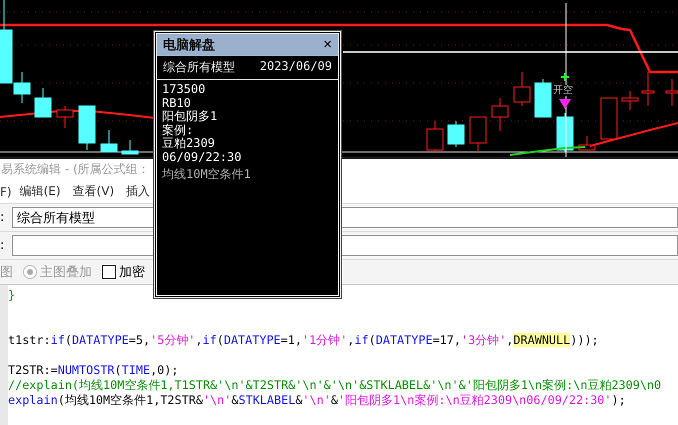  Describe the element at coordinates (563, 90) in the screenshot. I see `signal-label: 开空` at that location.